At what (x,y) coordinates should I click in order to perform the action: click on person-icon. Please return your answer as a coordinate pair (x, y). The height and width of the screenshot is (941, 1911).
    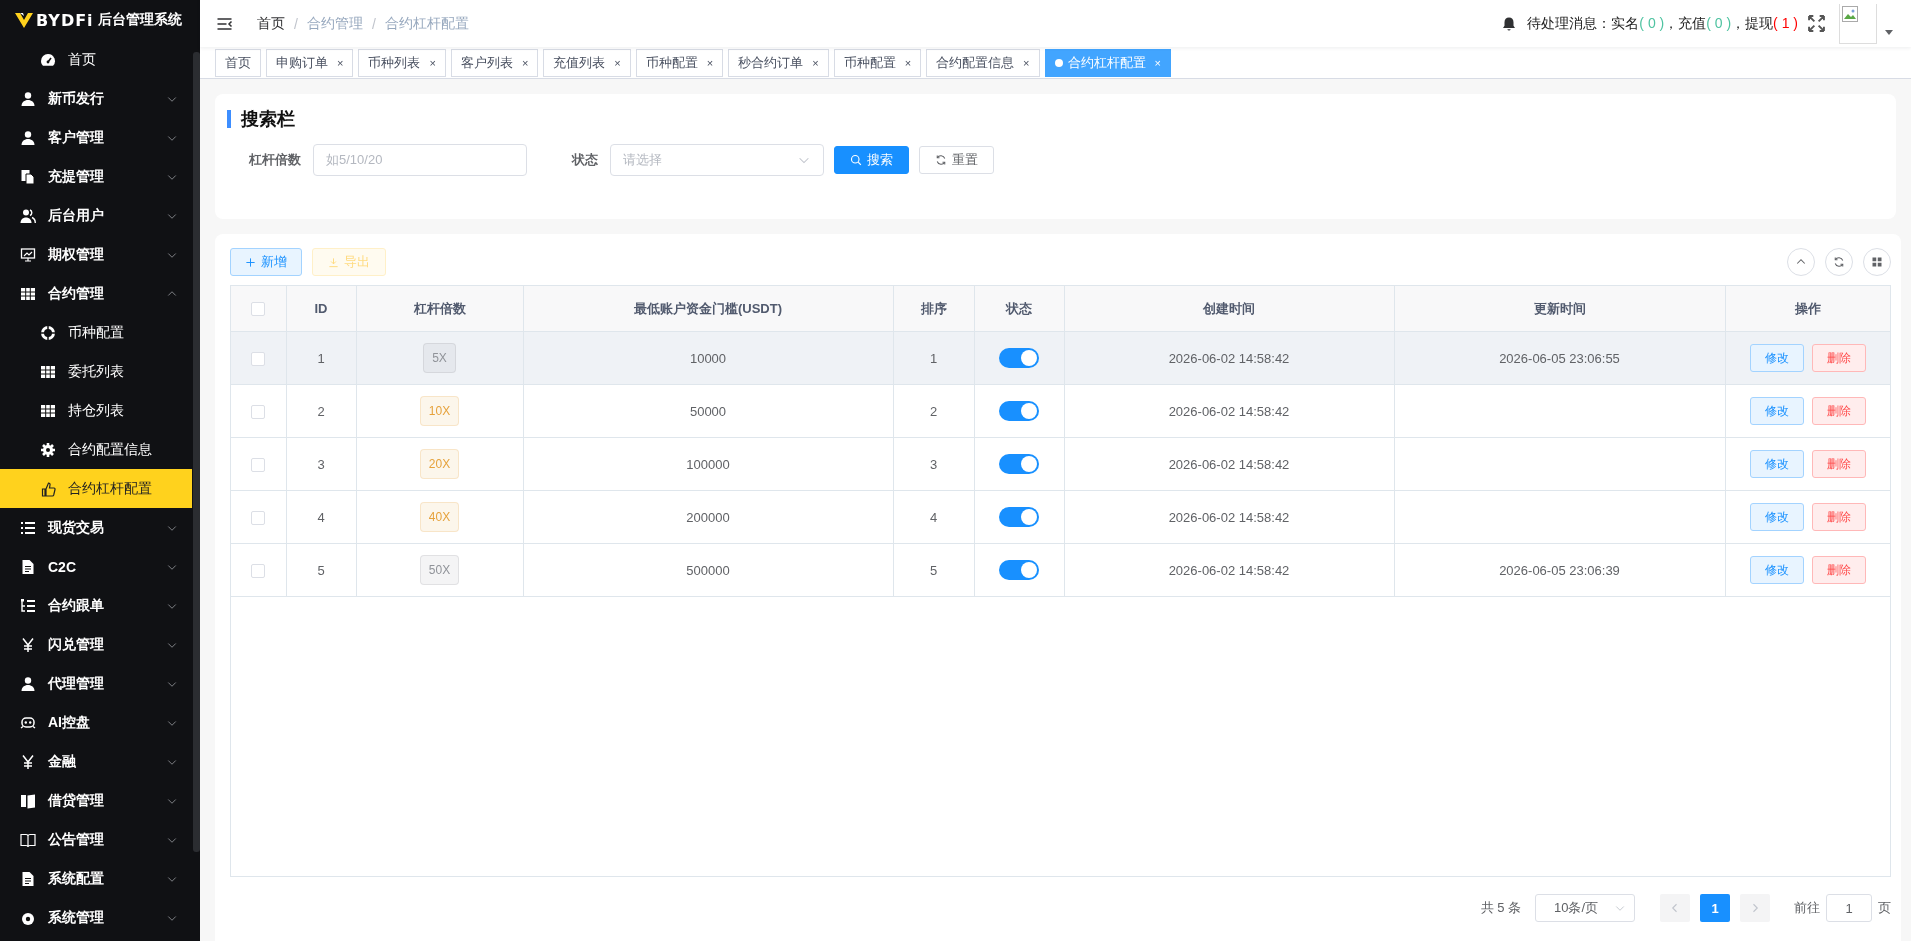
    Looking at the image, I should click on (28, 683).